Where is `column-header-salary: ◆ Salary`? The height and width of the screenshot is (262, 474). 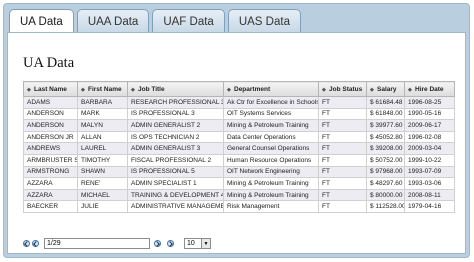
column-header-salary: ◆ Salary is located at coordinates (385, 89).